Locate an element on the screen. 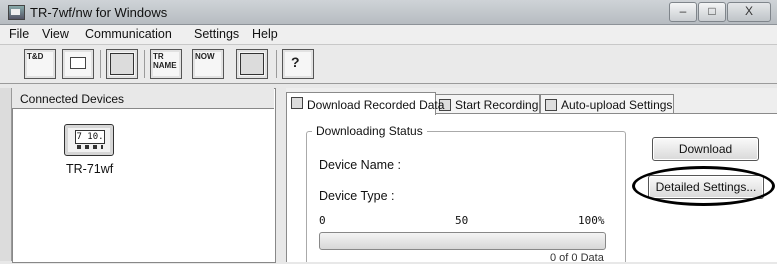 The image size is (777, 264). close-button: X is located at coordinates (749, 12).